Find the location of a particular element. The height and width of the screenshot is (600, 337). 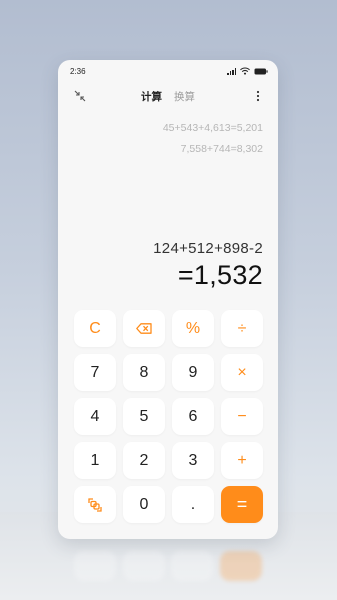

decimal-point-button: . is located at coordinates (193, 504).